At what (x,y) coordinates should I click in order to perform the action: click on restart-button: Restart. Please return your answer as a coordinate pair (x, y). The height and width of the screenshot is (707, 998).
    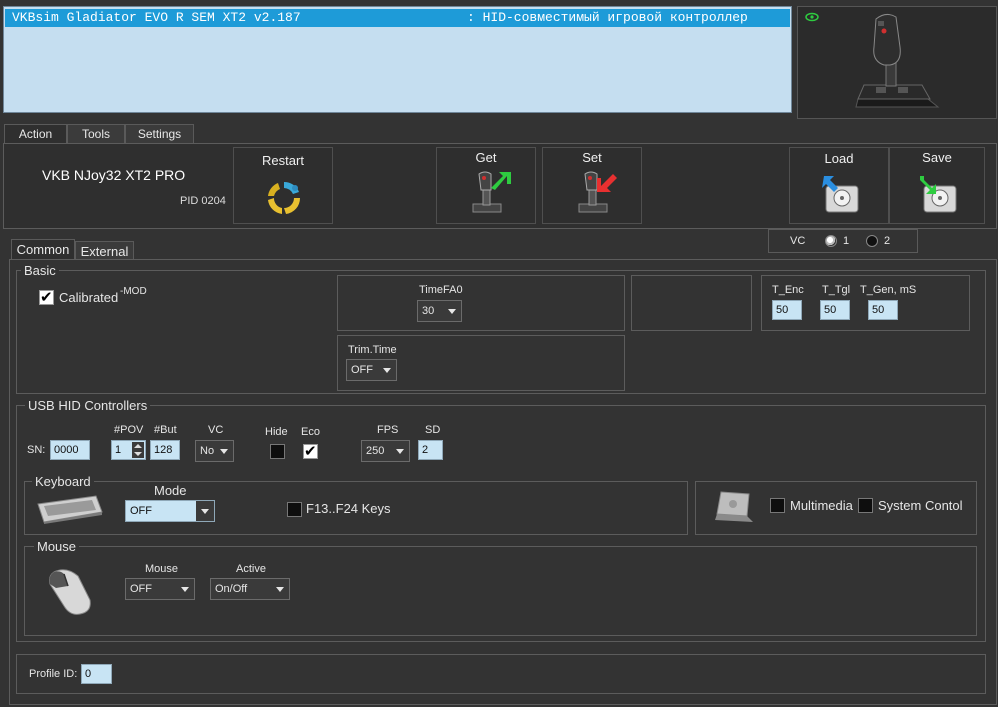
    Looking at the image, I should click on (283, 185).